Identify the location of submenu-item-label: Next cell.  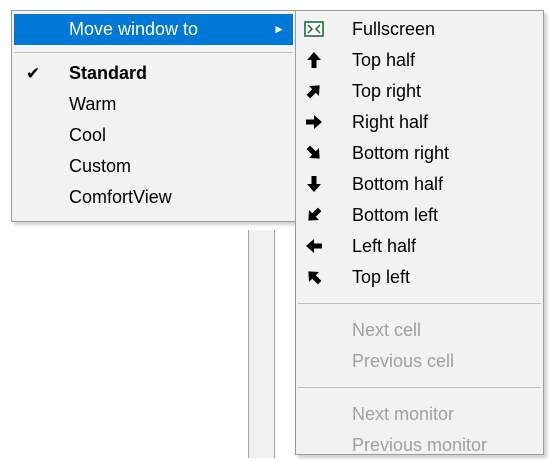
(387, 330).